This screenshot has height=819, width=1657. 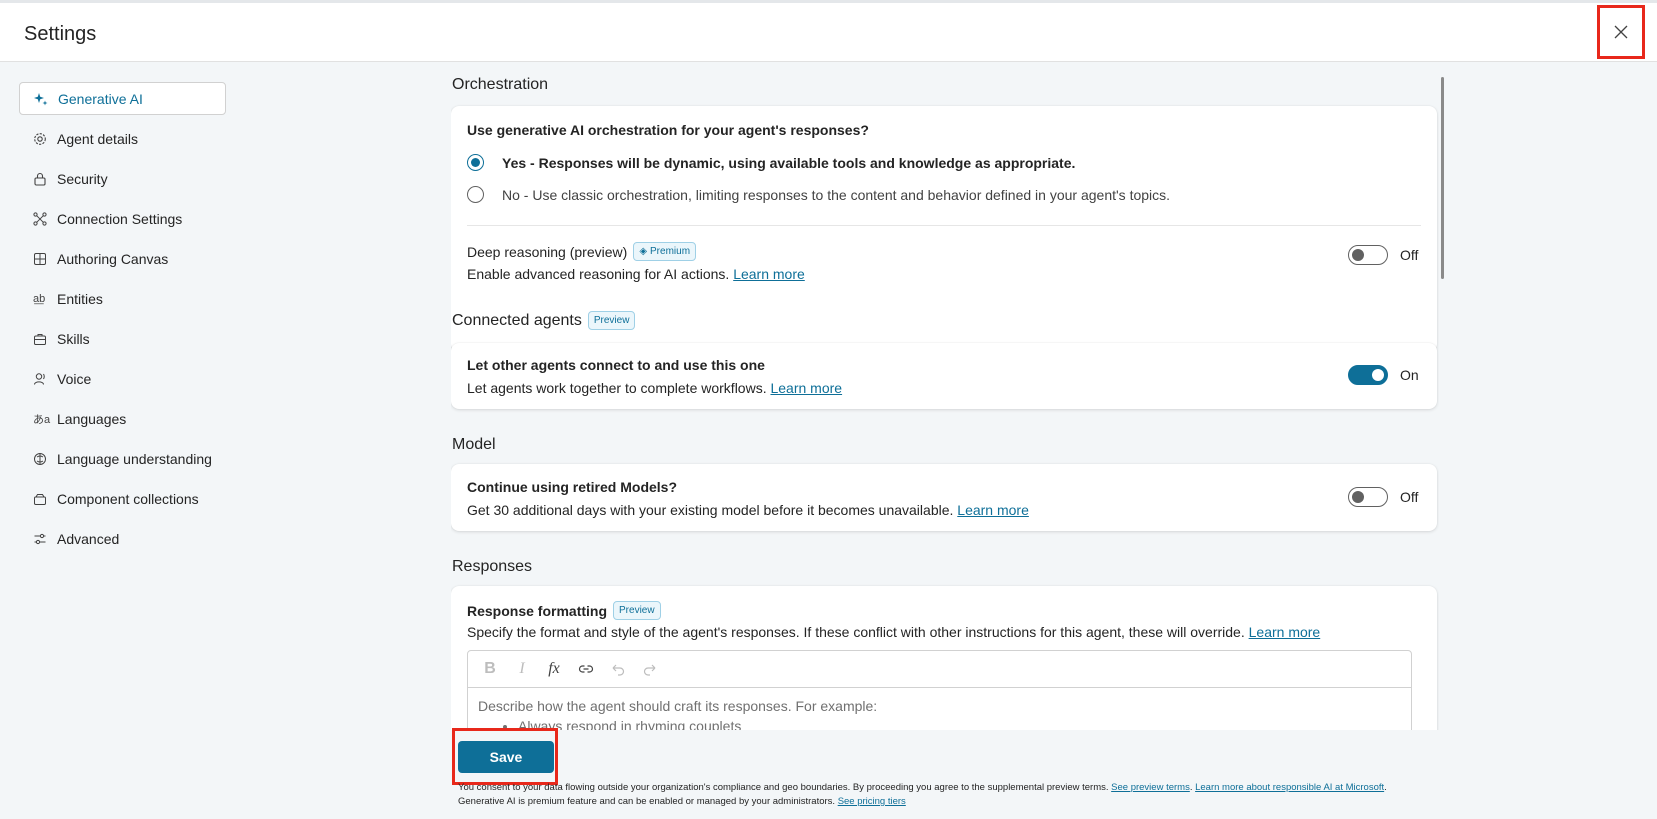 I want to click on premium-badge: ◈ Premium, so click(x=665, y=251).